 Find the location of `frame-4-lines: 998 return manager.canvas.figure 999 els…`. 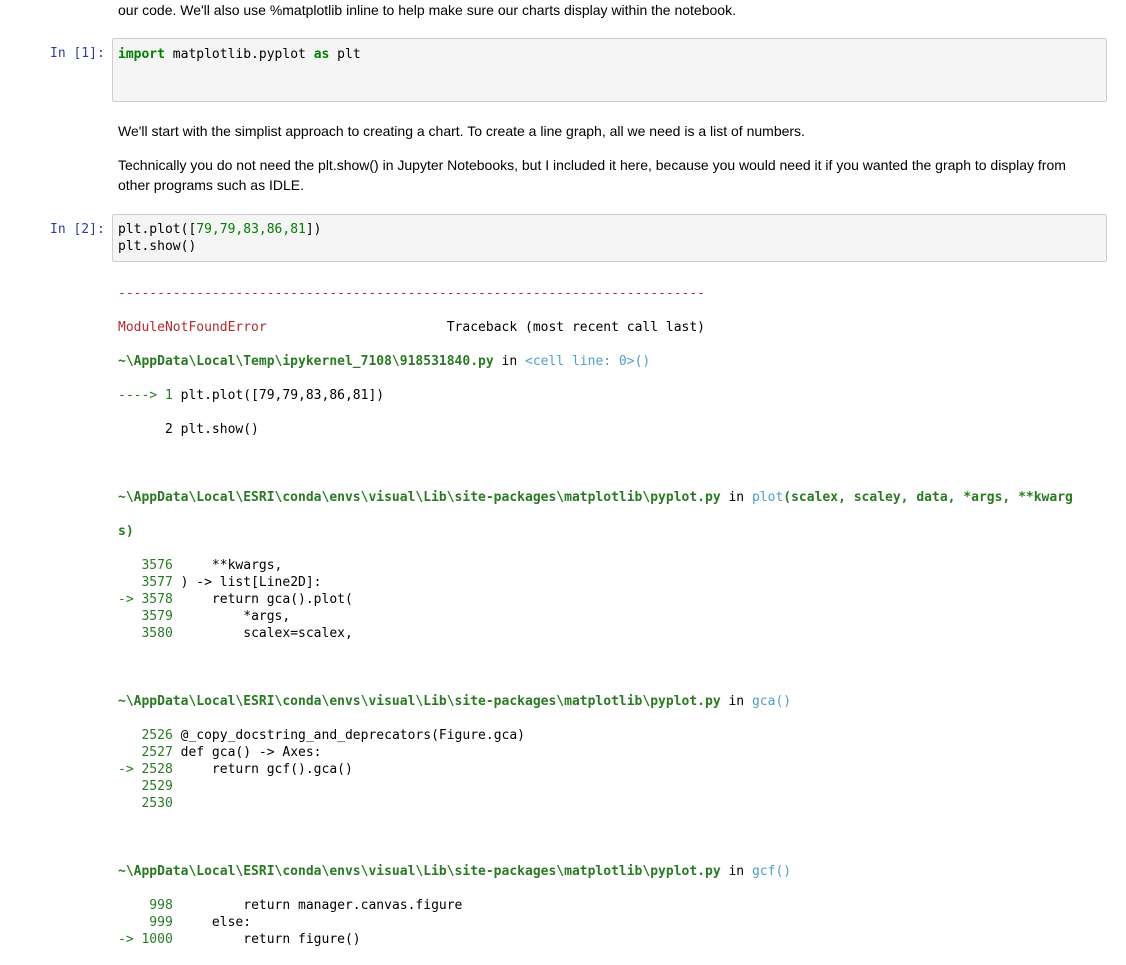

frame-4-lines: 998 return manager.canvas.figure 999 els… is located at coordinates (613, 922).